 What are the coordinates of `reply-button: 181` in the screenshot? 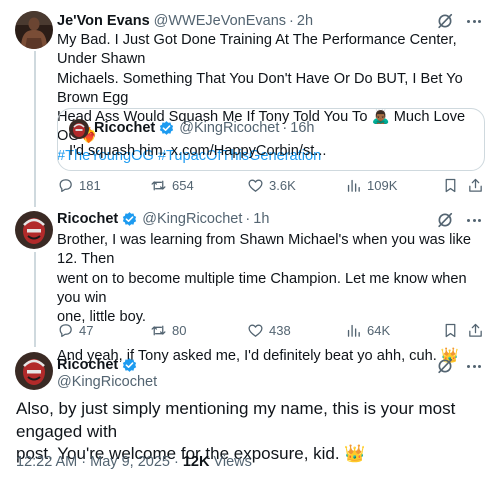 It's located at (79, 185).